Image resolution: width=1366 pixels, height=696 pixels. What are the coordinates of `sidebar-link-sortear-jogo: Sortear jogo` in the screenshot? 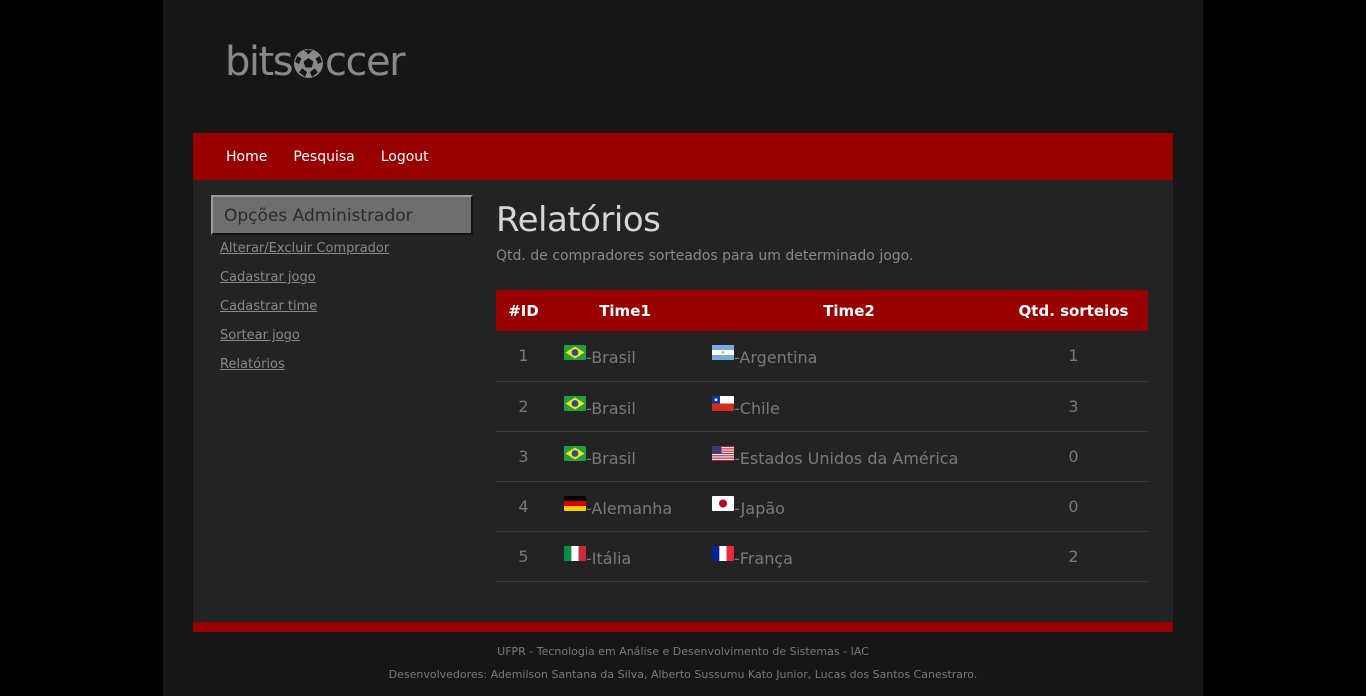 It's located at (304, 342).